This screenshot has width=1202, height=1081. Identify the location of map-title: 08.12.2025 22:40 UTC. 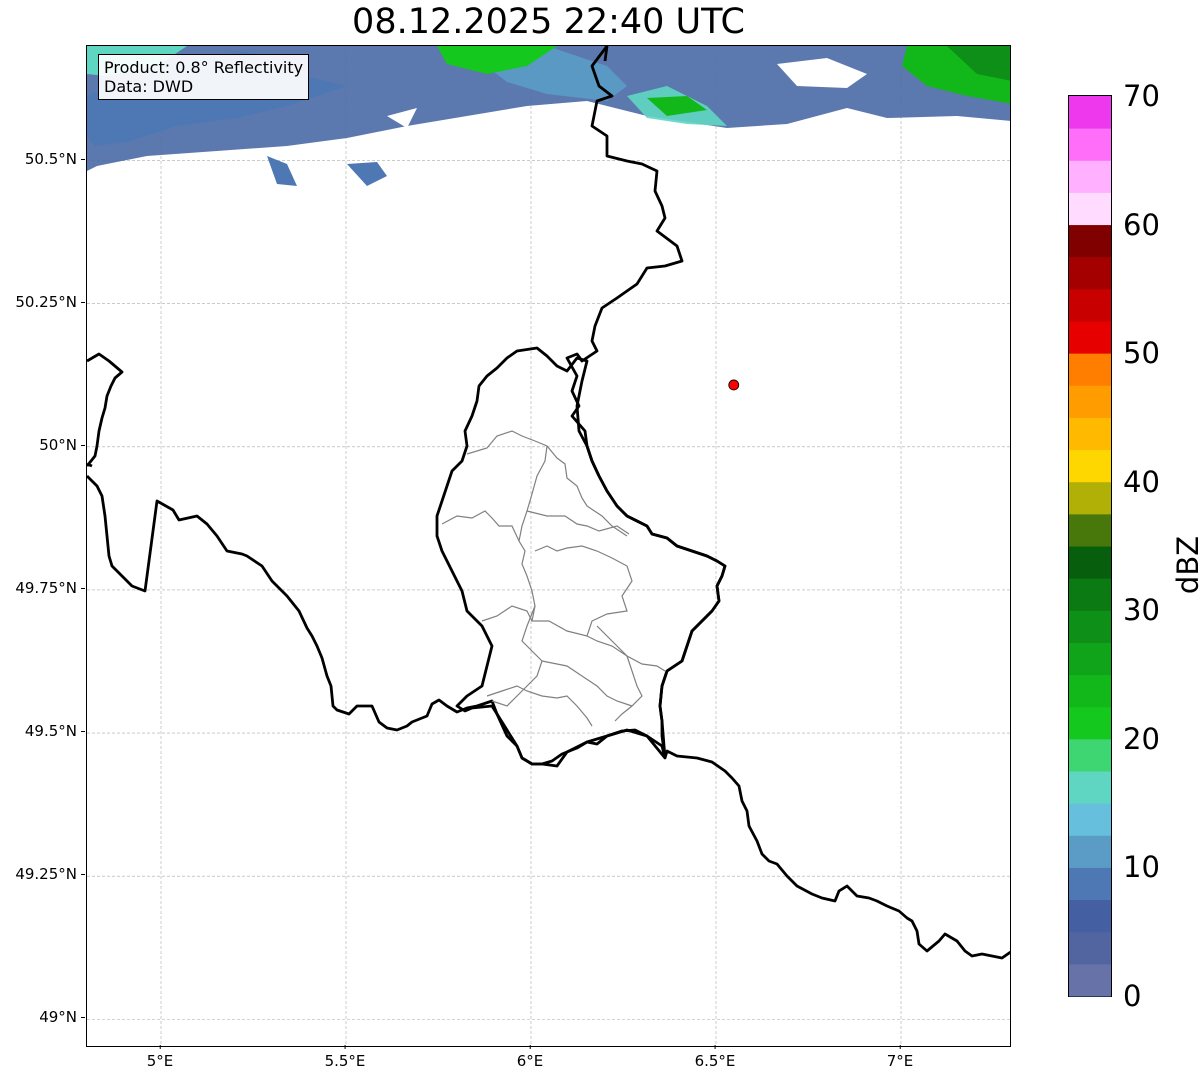
(548, 22).